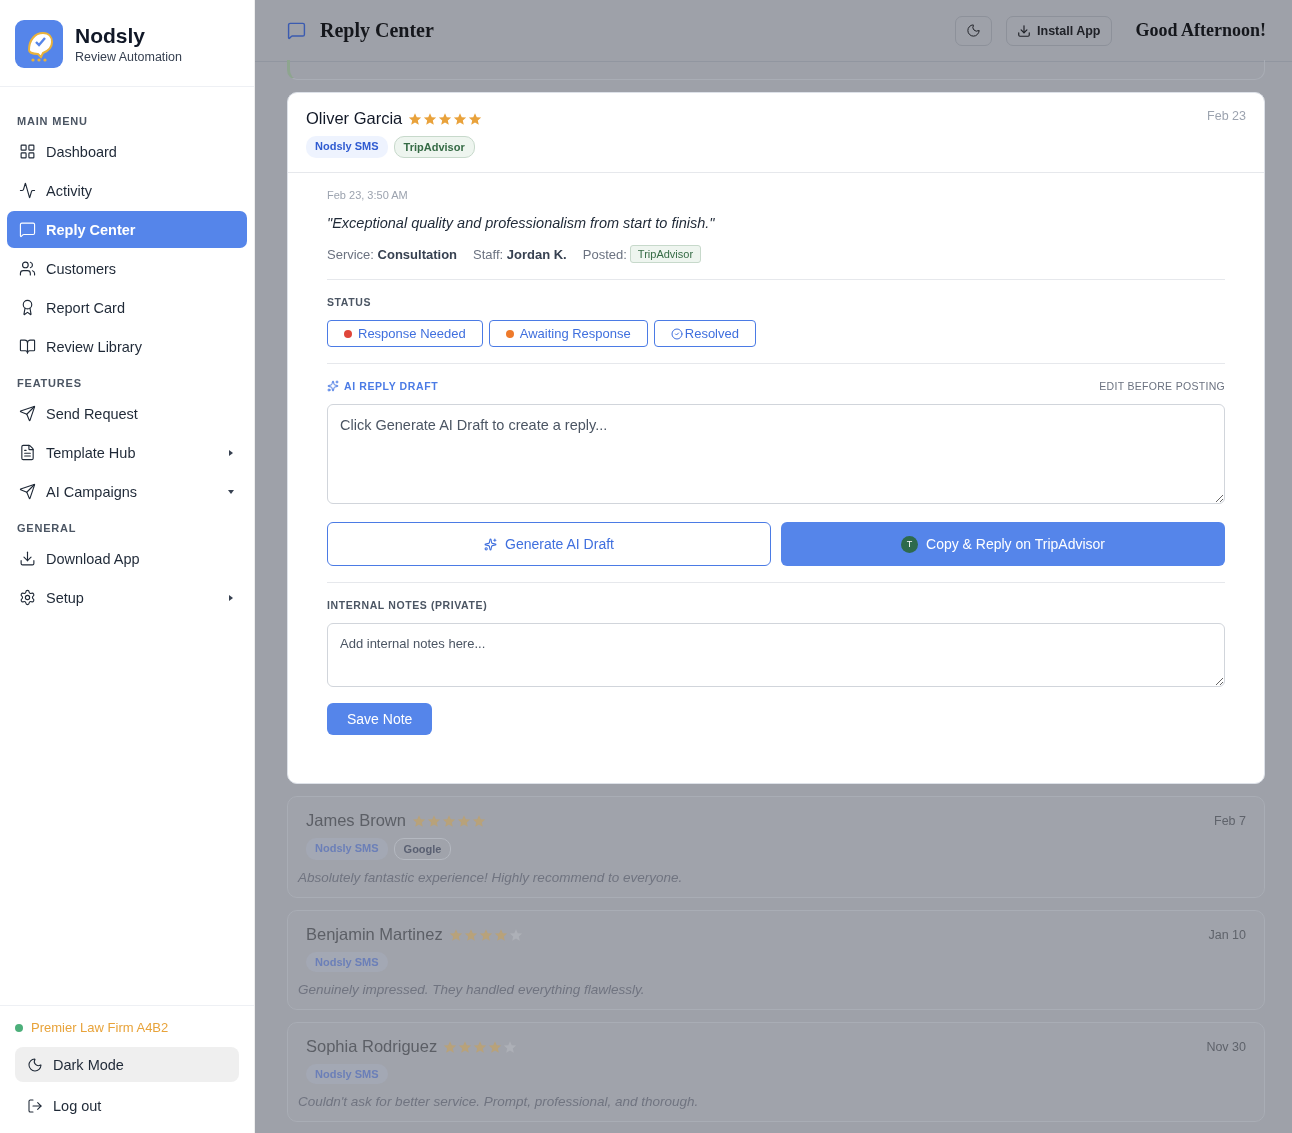 The width and height of the screenshot is (1292, 1133). Describe the element at coordinates (392, 254) in the screenshot. I see `meta-text: Service: Consultation` at that location.